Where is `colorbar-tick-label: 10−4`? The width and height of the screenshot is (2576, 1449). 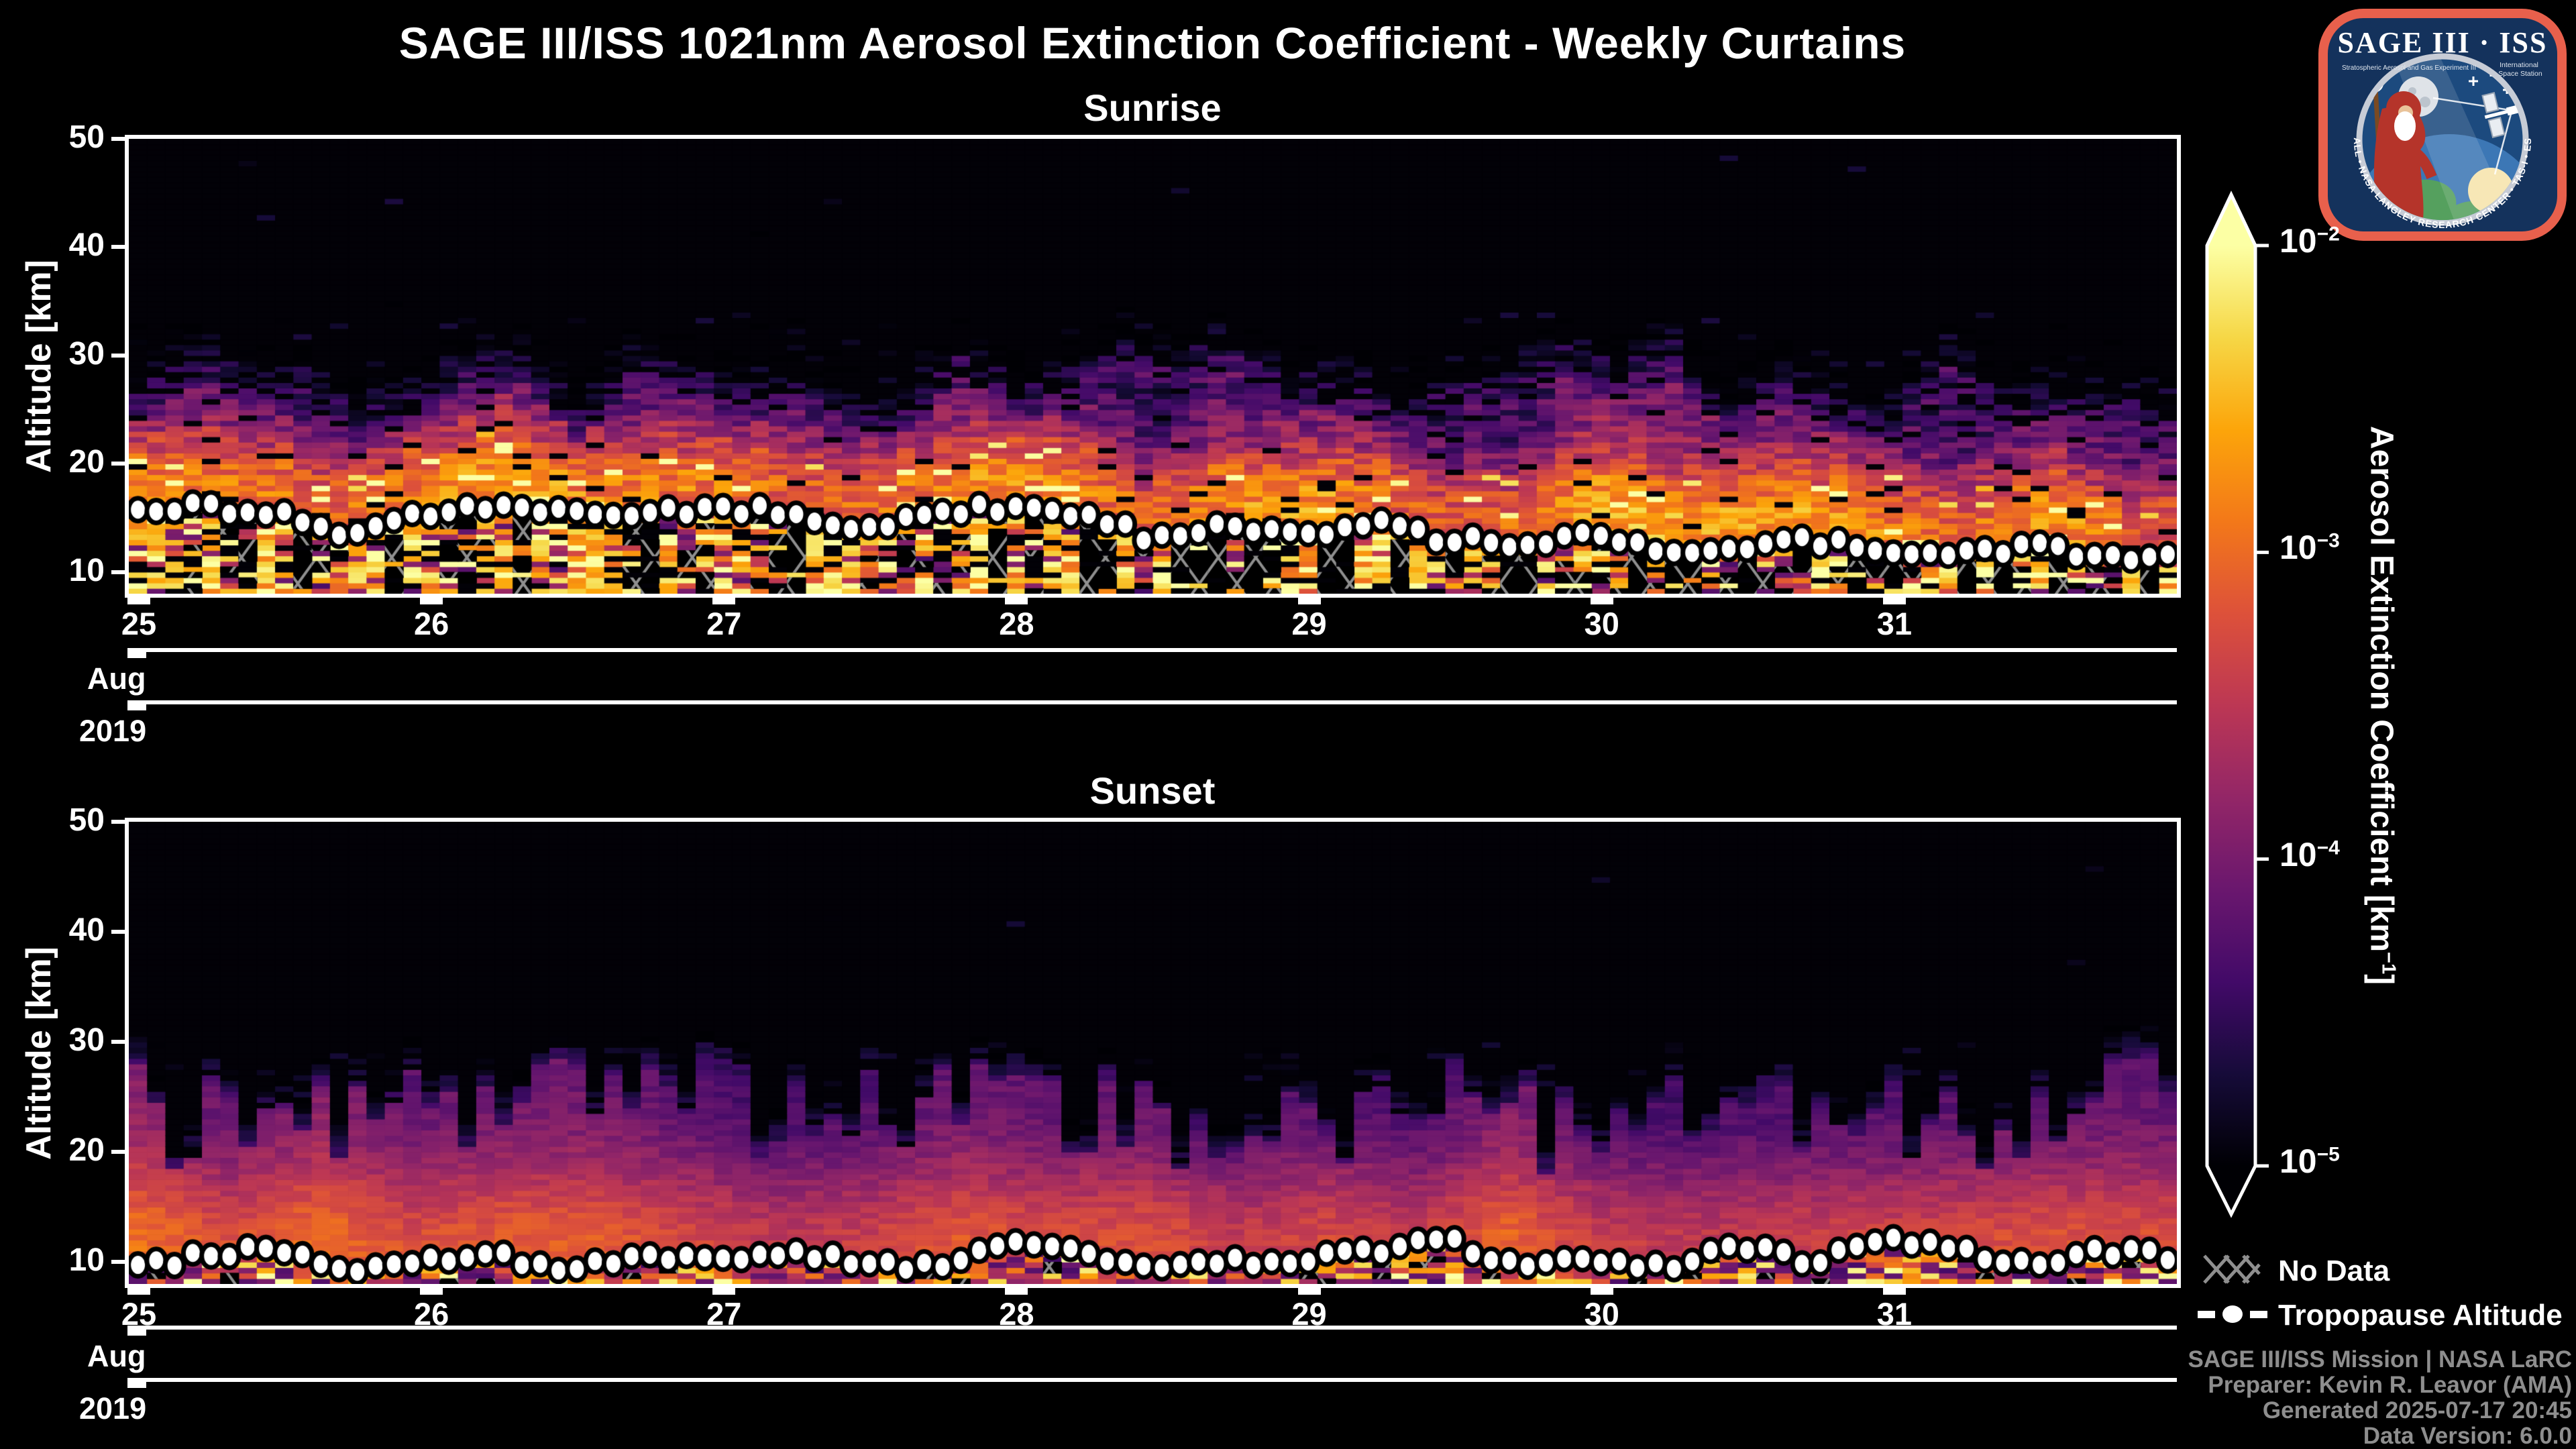
colorbar-tick-label: 10−4 is located at coordinates (2309, 854).